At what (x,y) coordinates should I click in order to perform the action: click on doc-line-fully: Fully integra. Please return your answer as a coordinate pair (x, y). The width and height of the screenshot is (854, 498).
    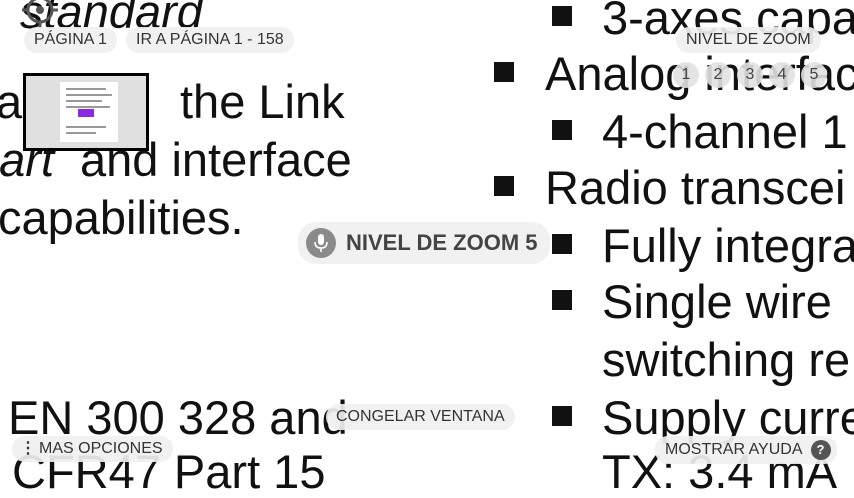
    Looking at the image, I should click on (728, 245).